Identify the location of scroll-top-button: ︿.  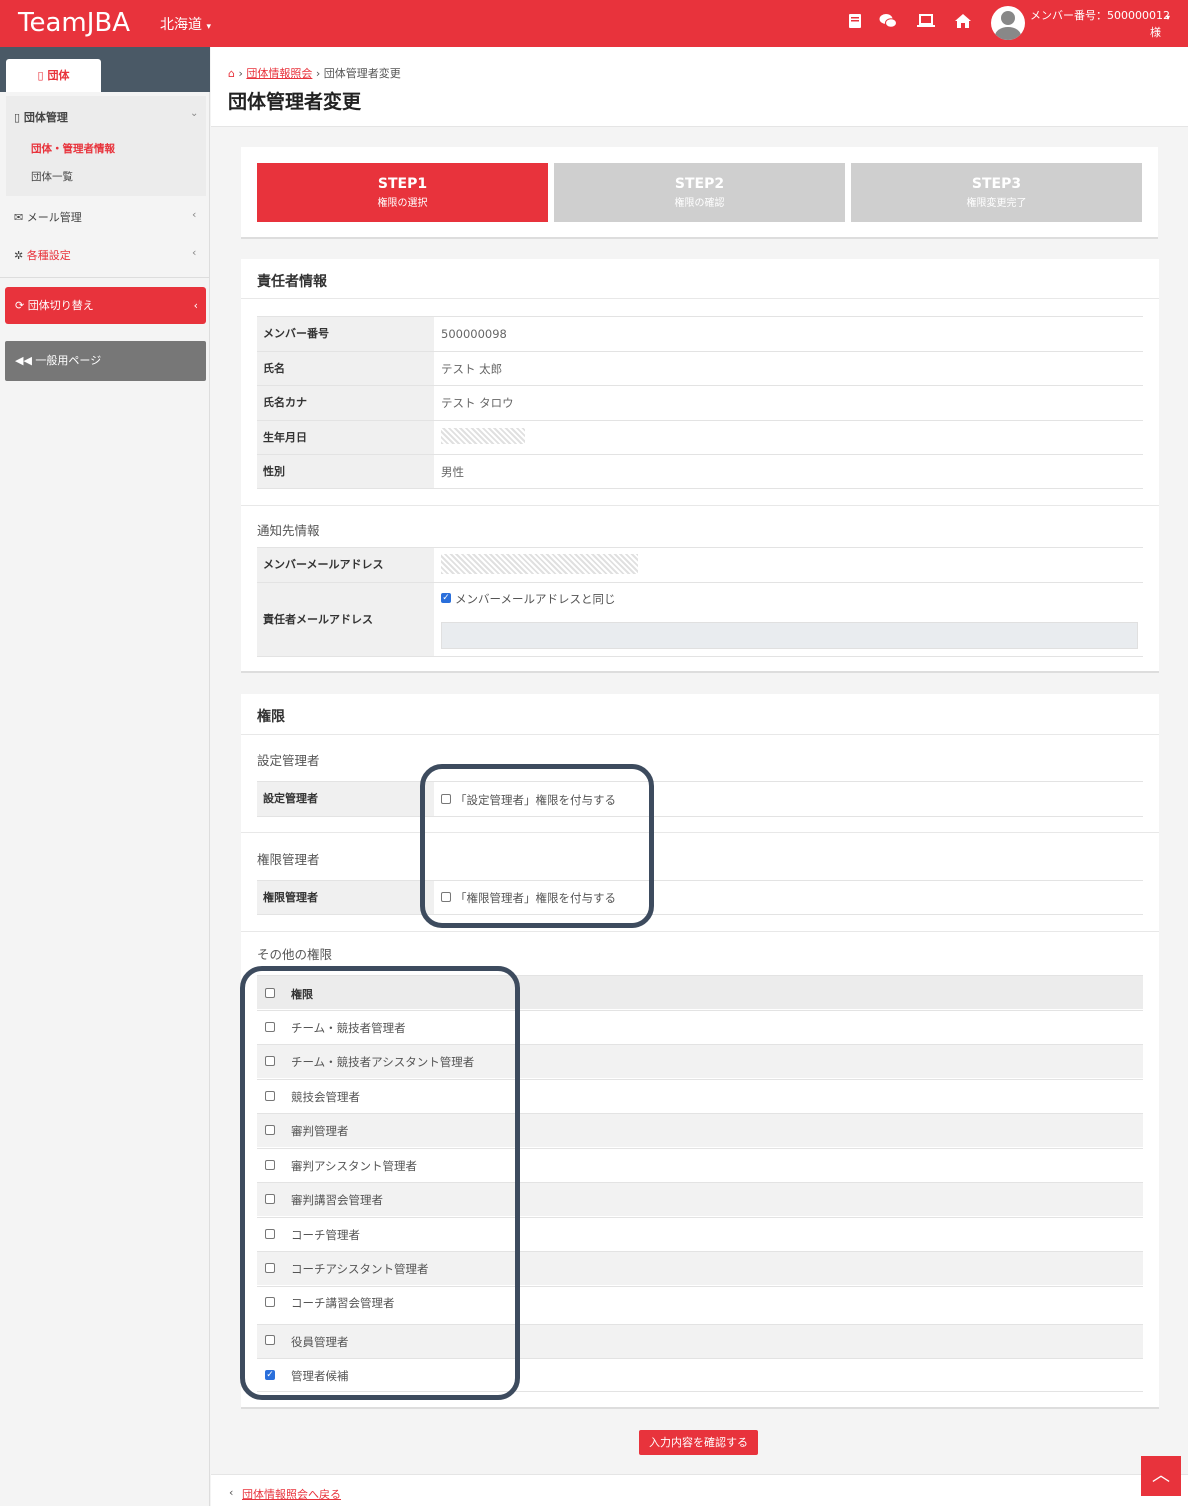
(1161, 1476).